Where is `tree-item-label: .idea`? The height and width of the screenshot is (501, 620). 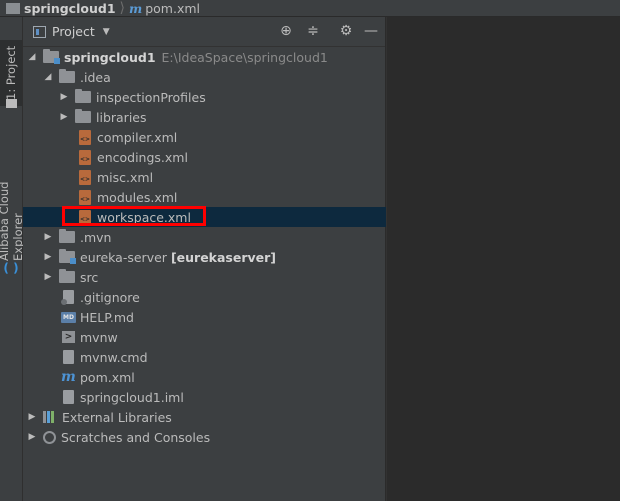
tree-item-label: .idea is located at coordinates (95, 77).